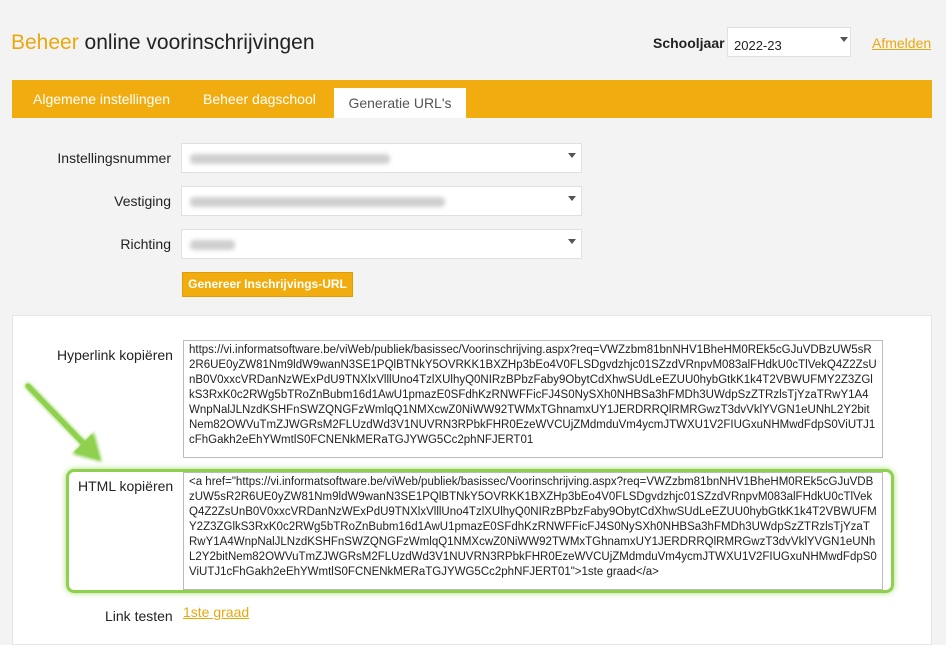  Describe the element at coordinates (114, 158) in the screenshot. I see `instellingsnummer-label: Instellingsnummer` at that location.